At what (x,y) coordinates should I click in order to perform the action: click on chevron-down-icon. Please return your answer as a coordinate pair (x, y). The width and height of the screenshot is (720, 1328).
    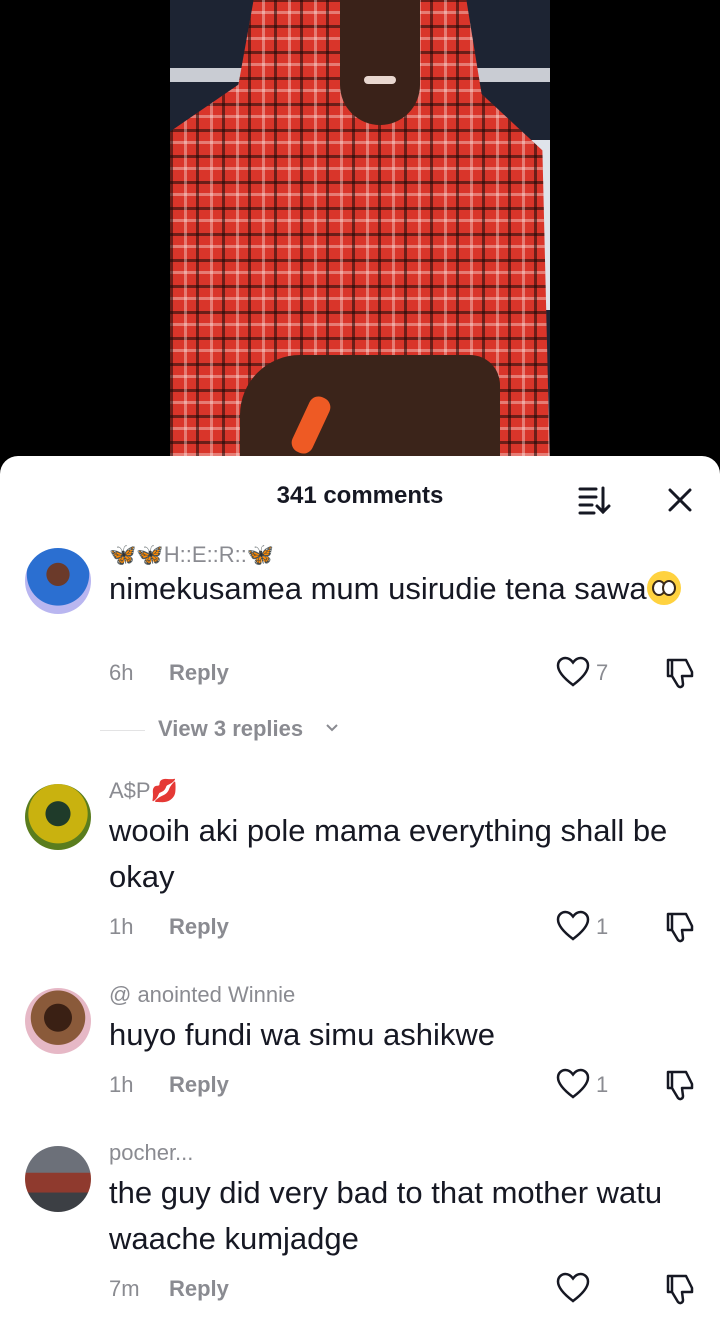
    Looking at the image, I should click on (332, 728).